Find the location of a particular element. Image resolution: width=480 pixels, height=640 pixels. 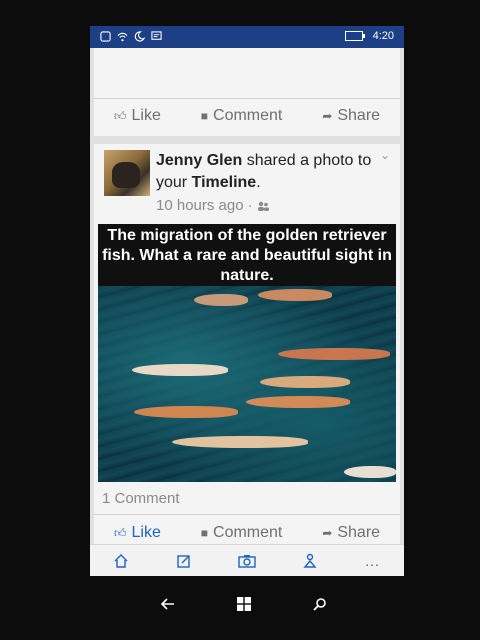

previous-post-actions: 👍︎ Like ■ Comment ➦ Share is located at coordinates (247, 116).